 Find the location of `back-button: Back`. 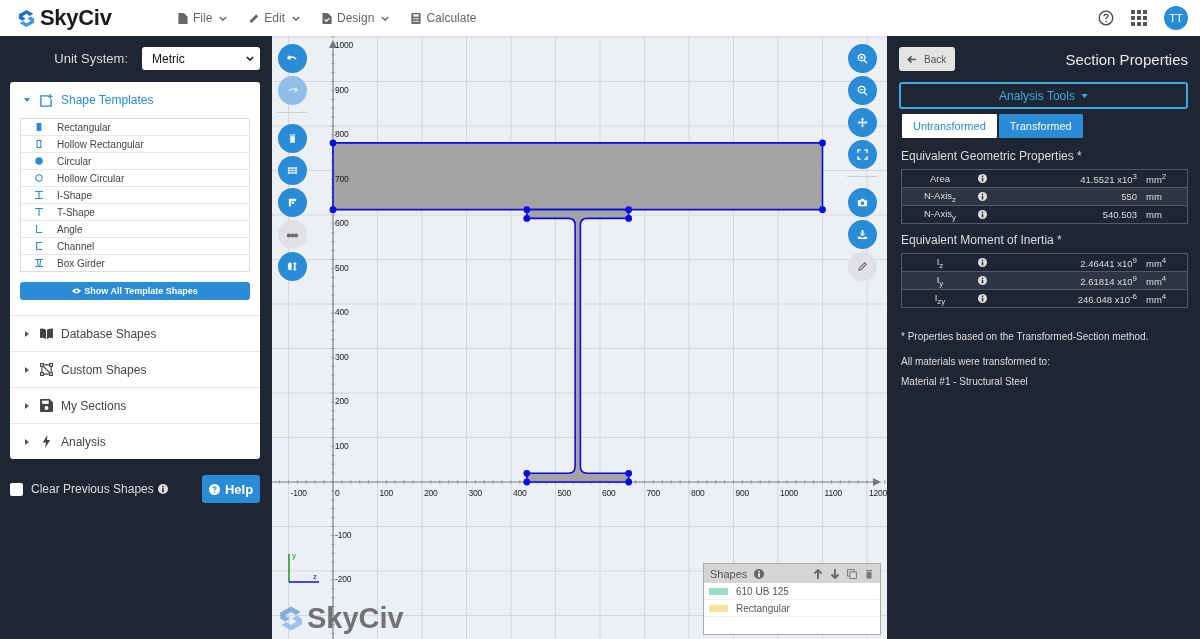

back-button: Back is located at coordinates (927, 59).